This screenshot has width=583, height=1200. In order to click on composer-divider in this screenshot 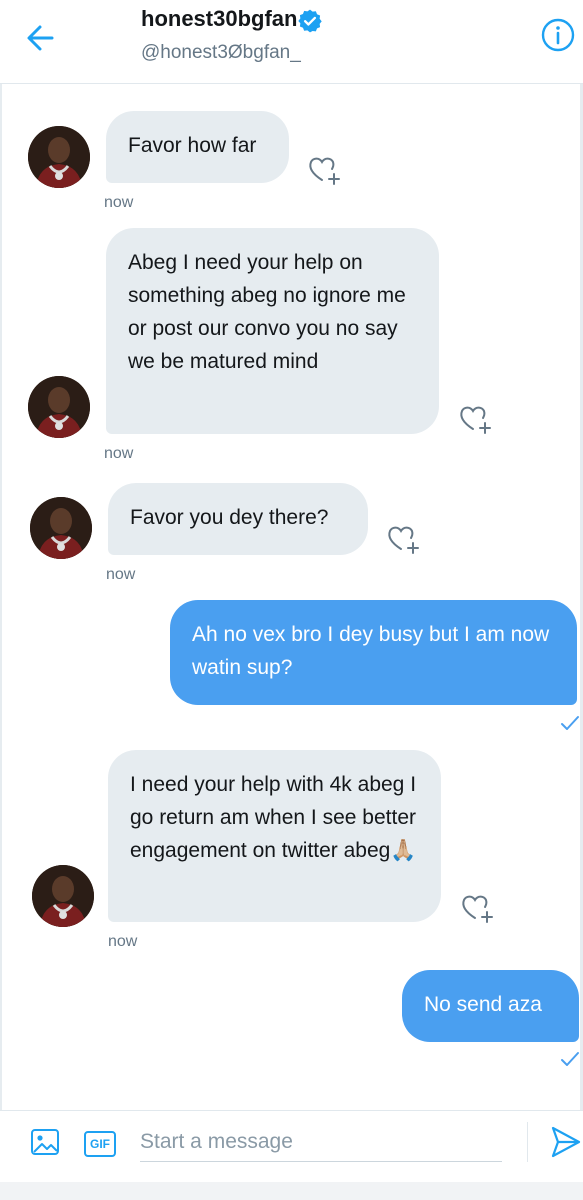, I will do `click(527, 1142)`.